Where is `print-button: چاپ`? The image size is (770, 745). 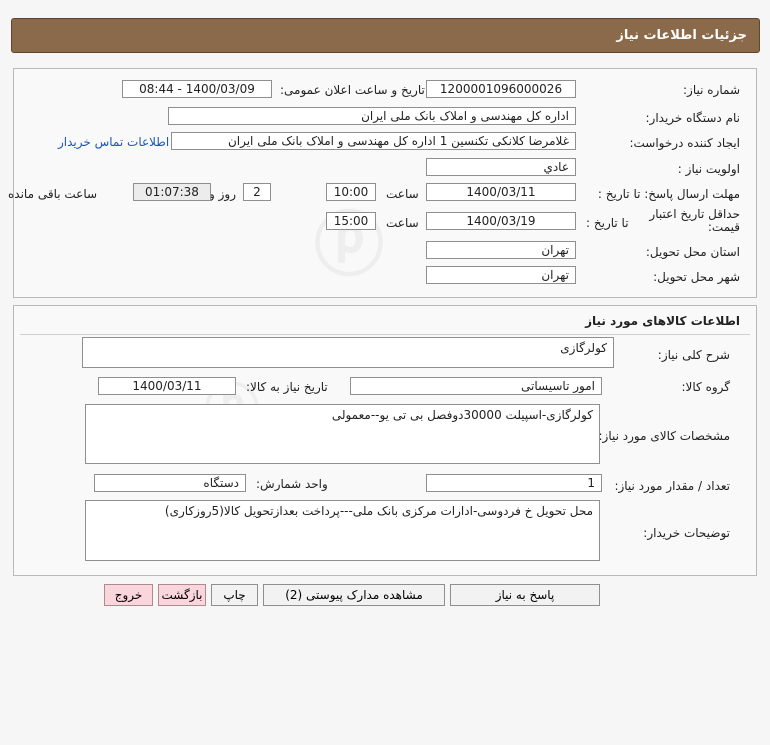 print-button: چاپ is located at coordinates (234, 595).